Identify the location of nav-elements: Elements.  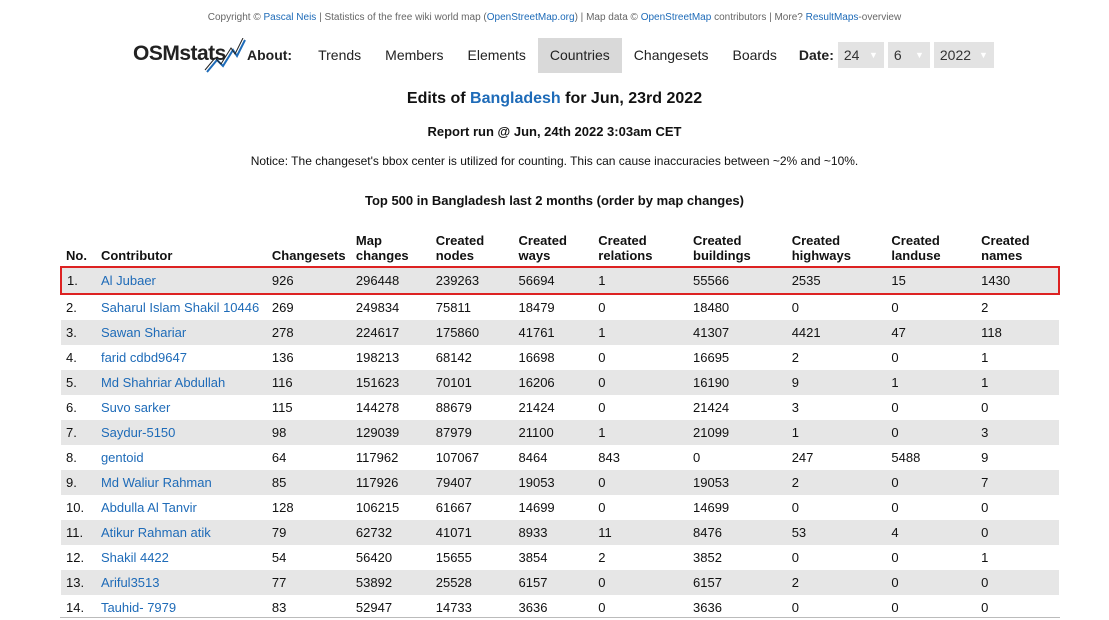
(497, 55).